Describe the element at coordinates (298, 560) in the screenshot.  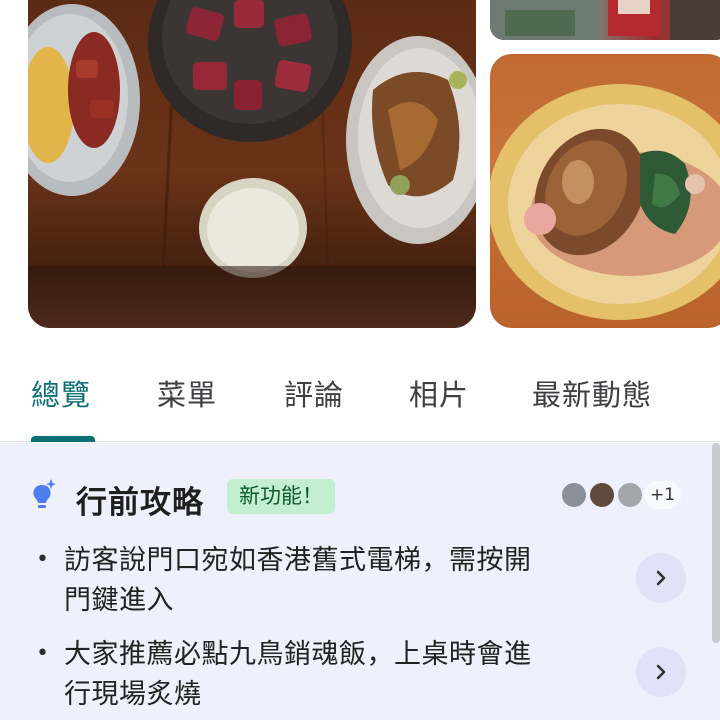
I see `tip-text-line: 訪客說門口宛如香港舊式電梯，需按開` at that location.